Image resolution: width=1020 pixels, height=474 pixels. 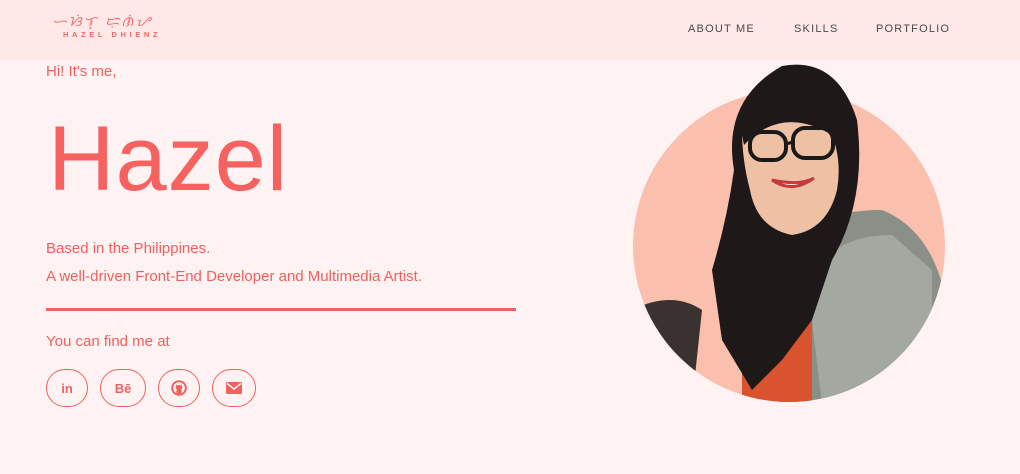 I want to click on divider, so click(x=281, y=309).